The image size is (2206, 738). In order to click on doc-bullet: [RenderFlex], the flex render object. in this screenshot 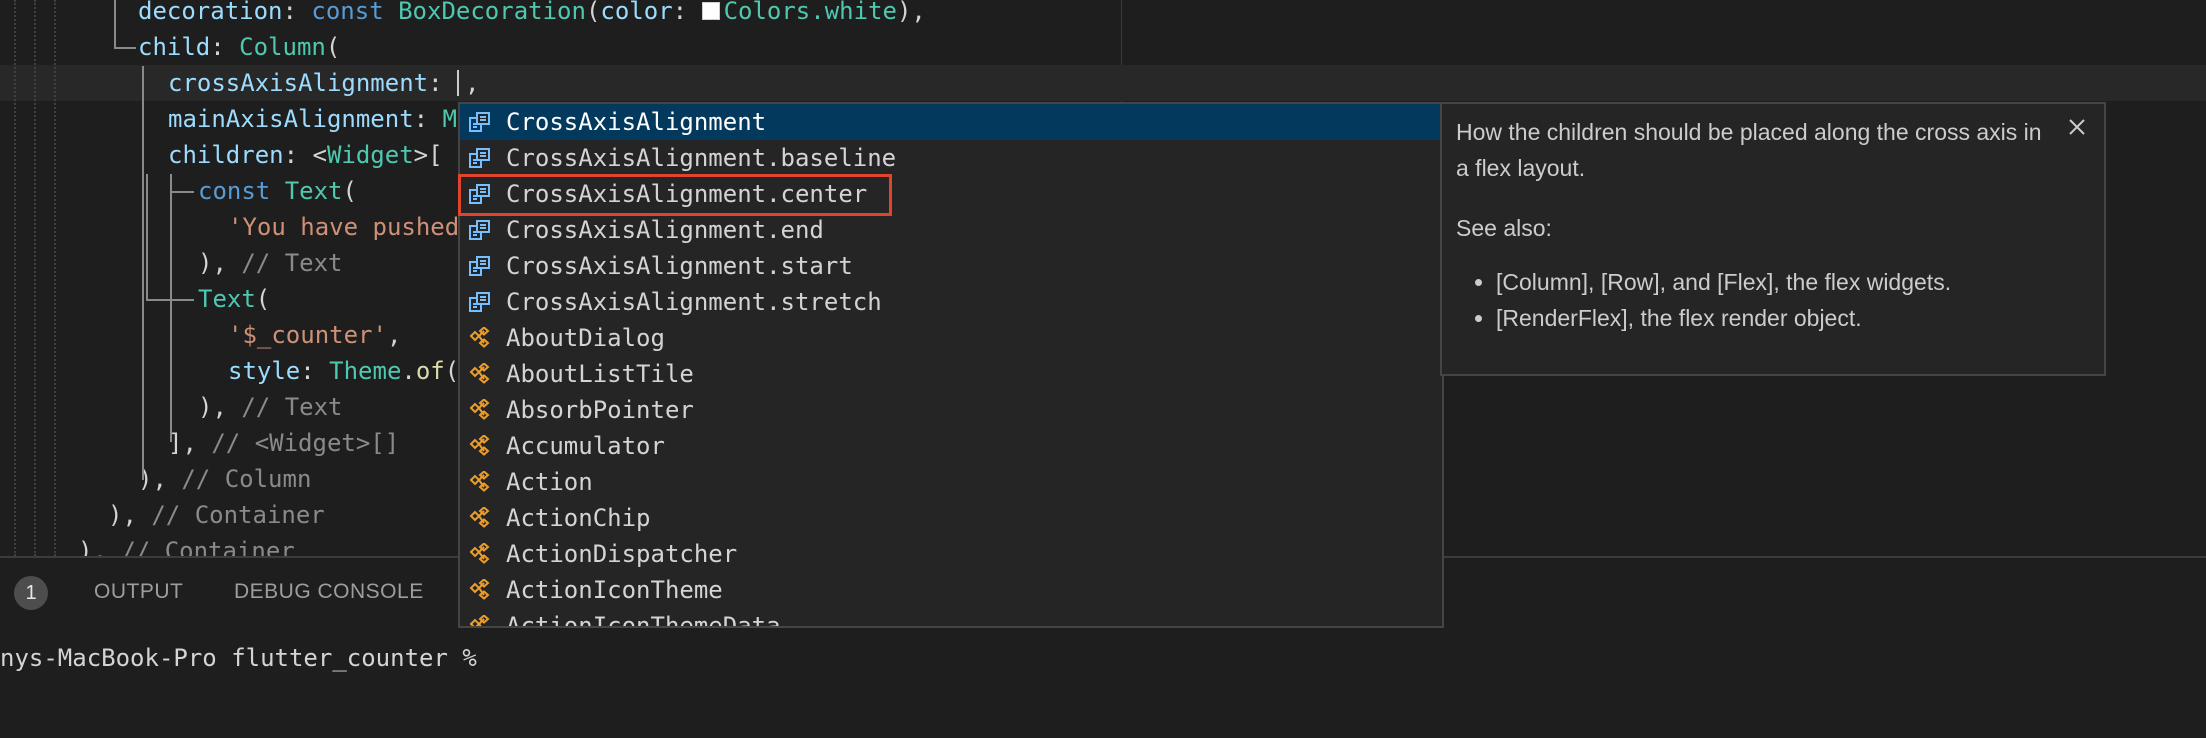, I will do `click(1806, 318)`.